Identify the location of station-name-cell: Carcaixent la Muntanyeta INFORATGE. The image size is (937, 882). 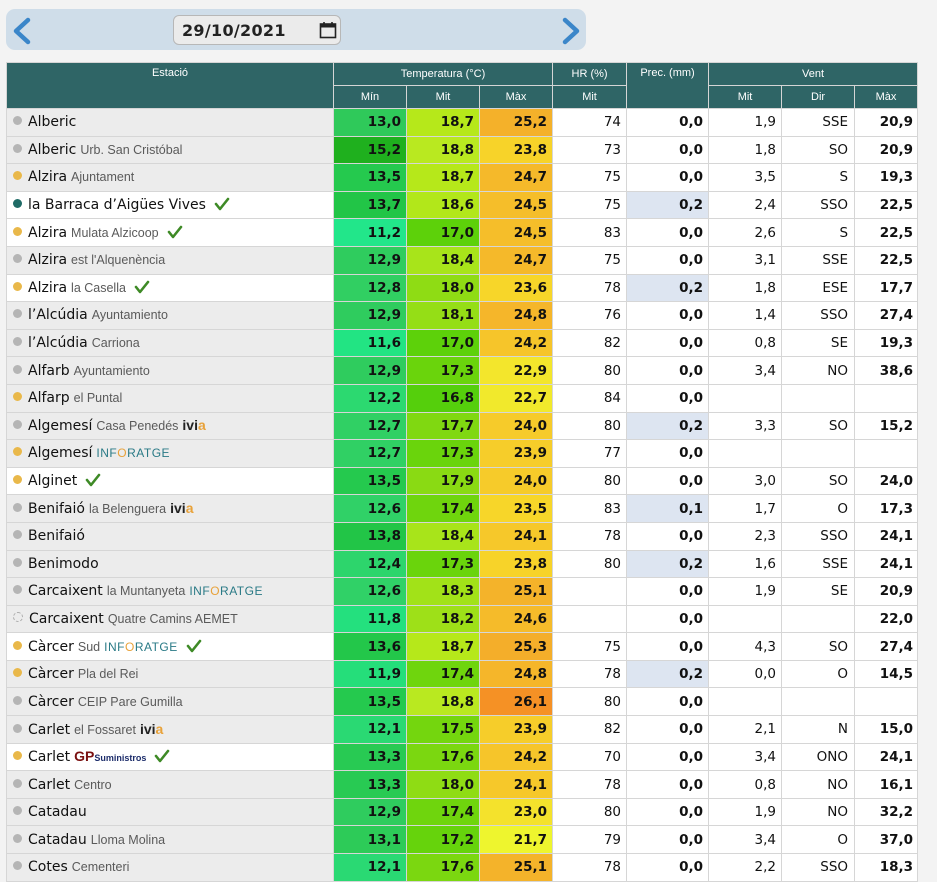
(170, 591).